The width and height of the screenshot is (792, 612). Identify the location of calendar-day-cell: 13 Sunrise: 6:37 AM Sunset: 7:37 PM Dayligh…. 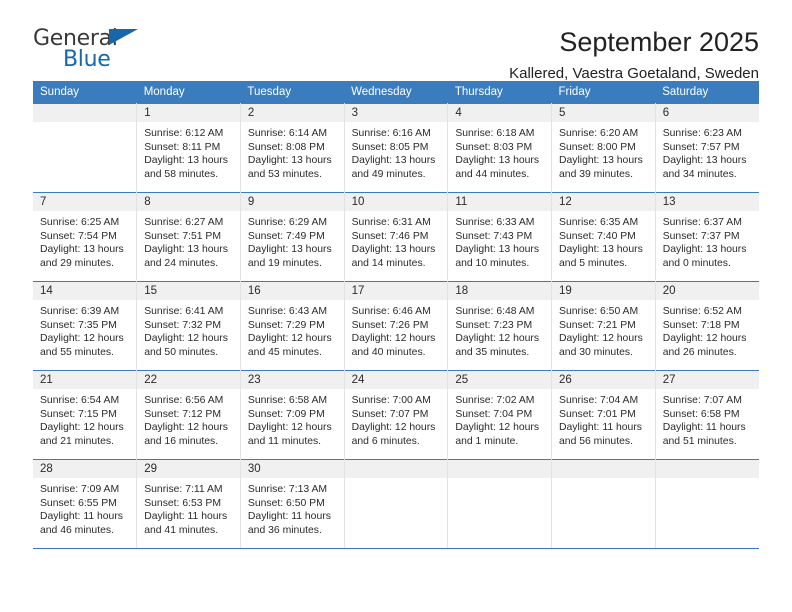
(707, 237).